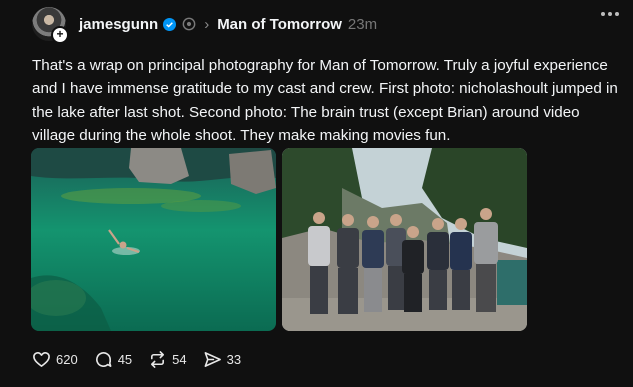 The width and height of the screenshot is (633, 387). What do you see at coordinates (610, 14) in the screenshot?
I see `more-icon` at bounding box center [610, 14].